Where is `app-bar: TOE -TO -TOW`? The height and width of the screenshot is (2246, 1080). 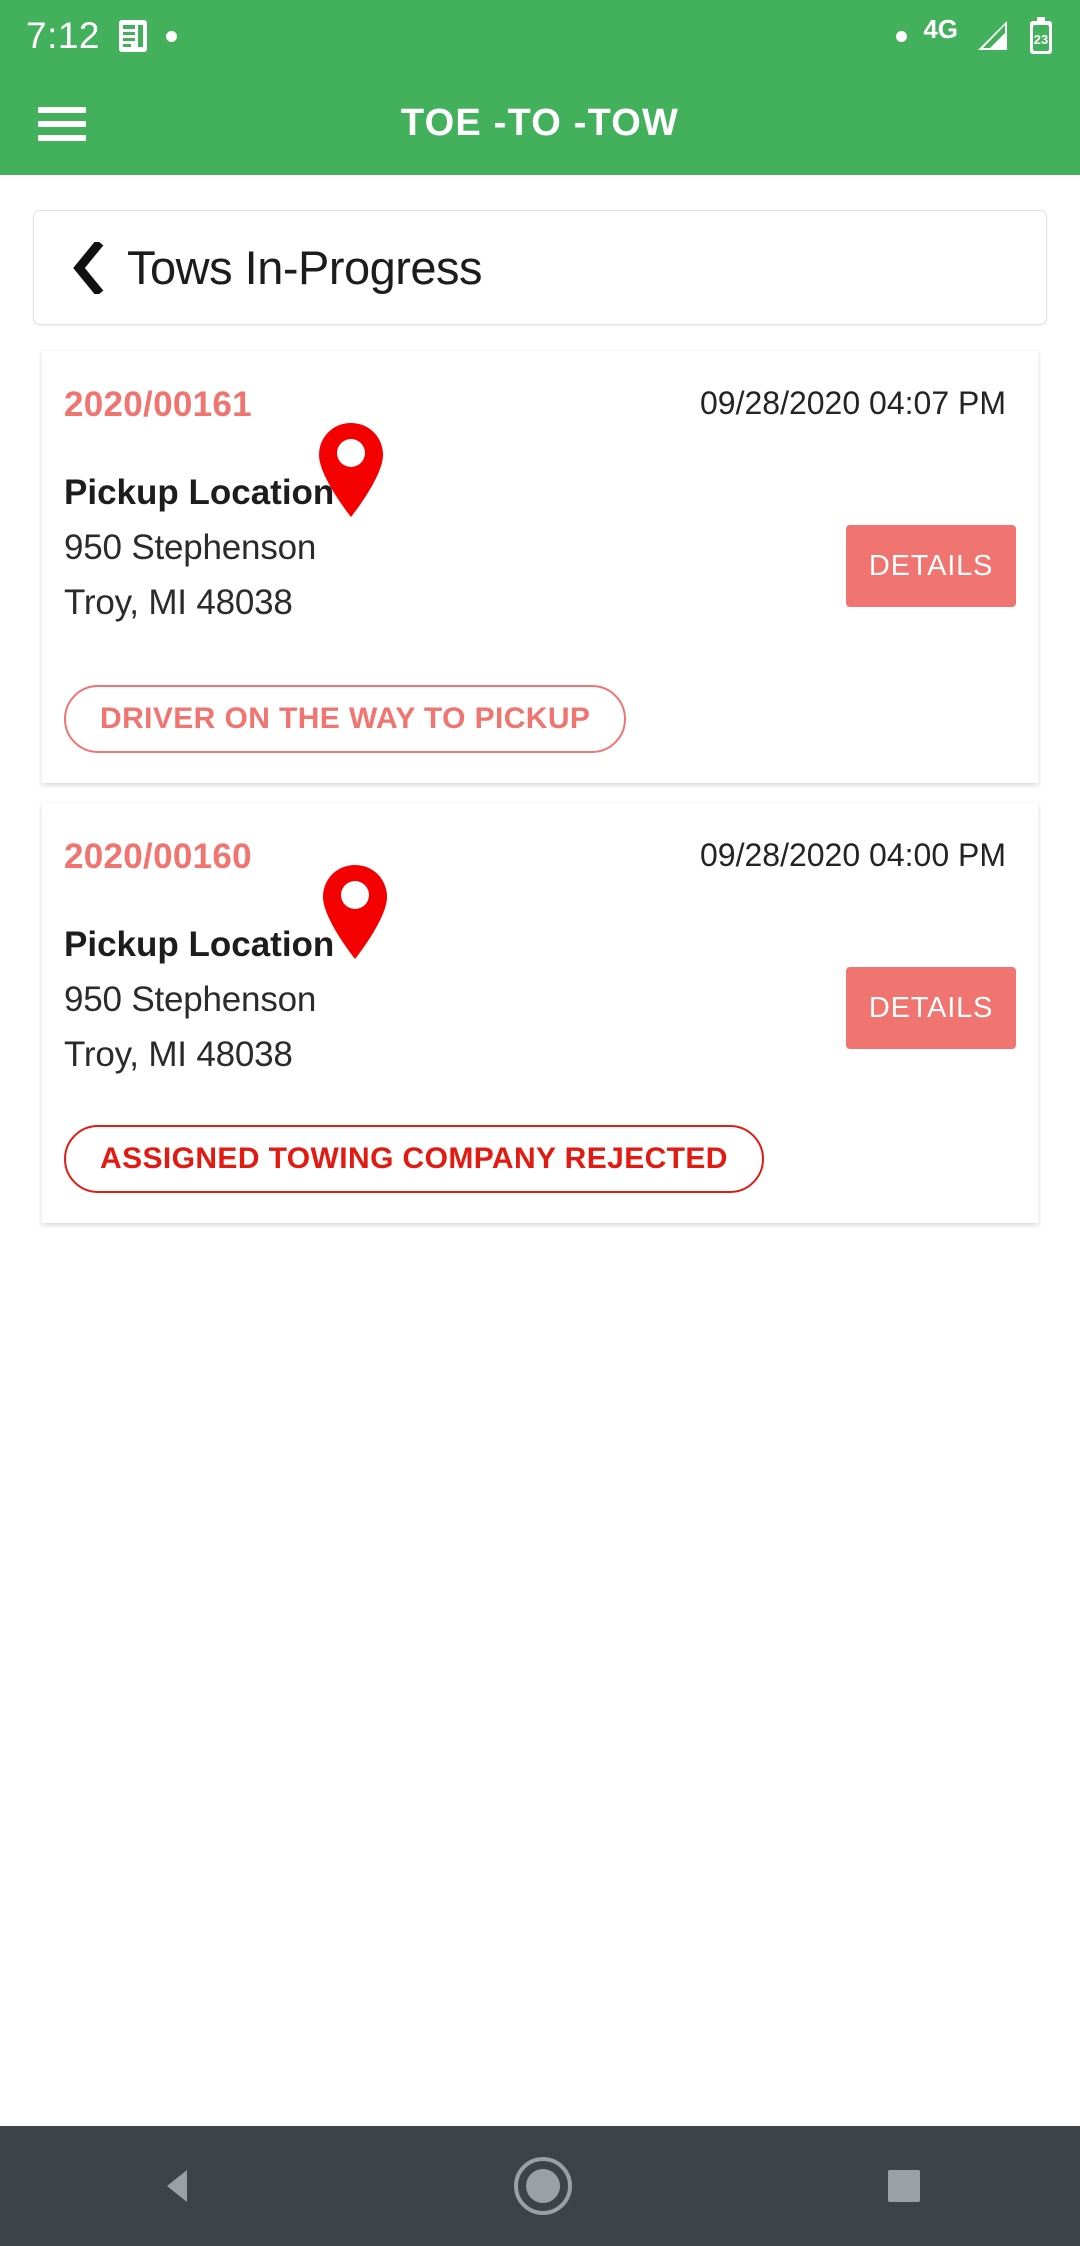 app-bar: TOE -TO -TOW is located at coordinates (540, 123).